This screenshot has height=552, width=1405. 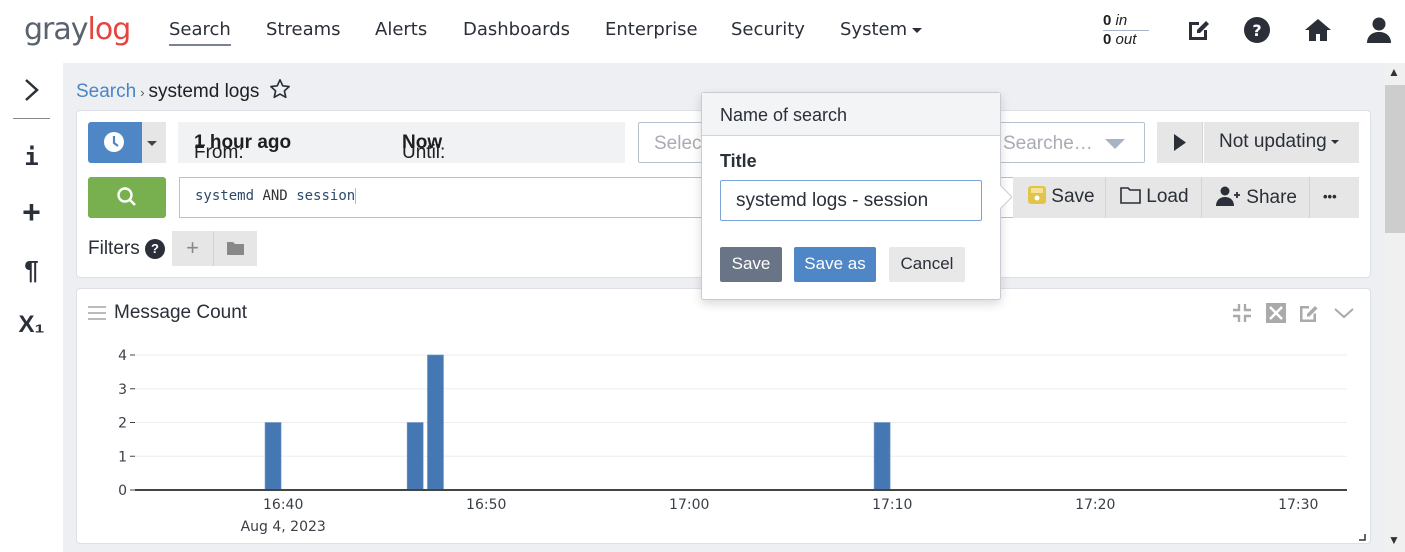 I want to click on from-label: From:, so click(x=219, y=152).